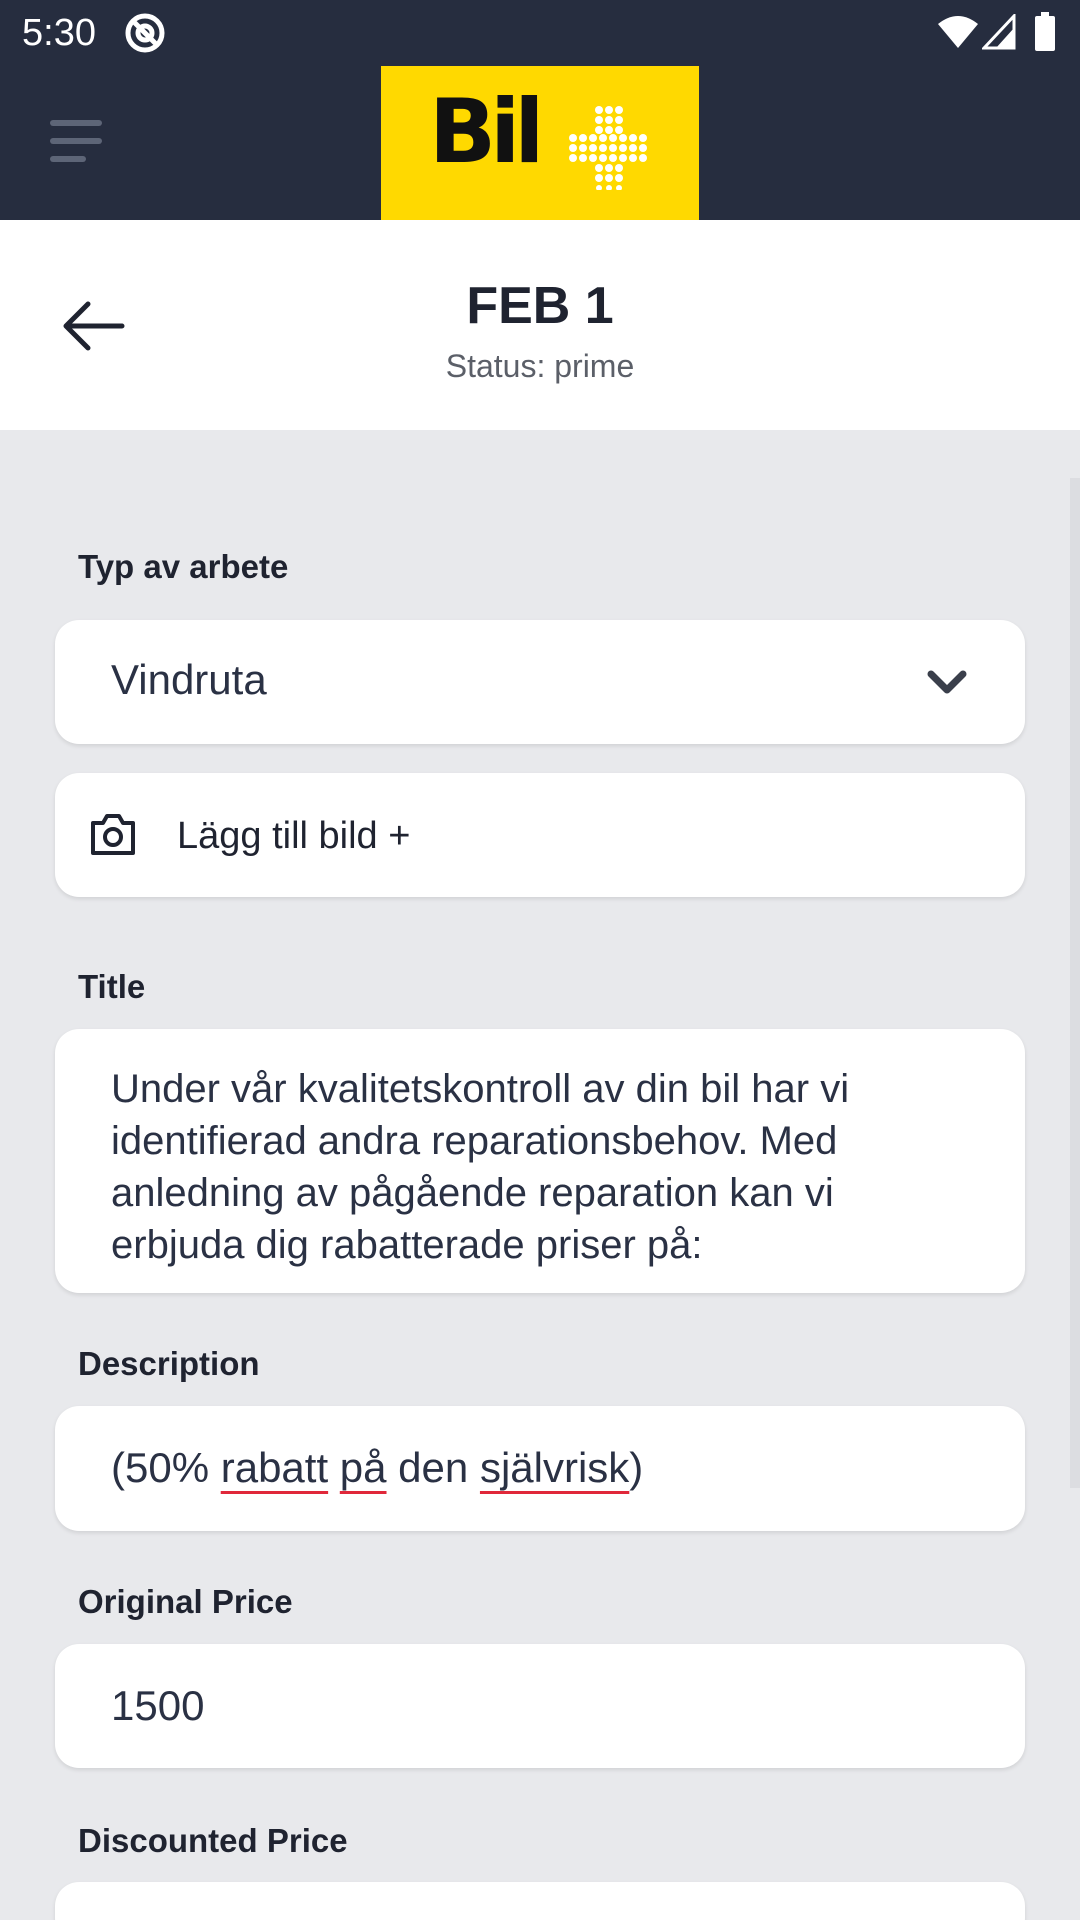 The height and width of the screenshot is (1920, 1080). Describe the element at coordinates (363, 1467) in the screenshot. I see `spellcheck-word: på` at that location.